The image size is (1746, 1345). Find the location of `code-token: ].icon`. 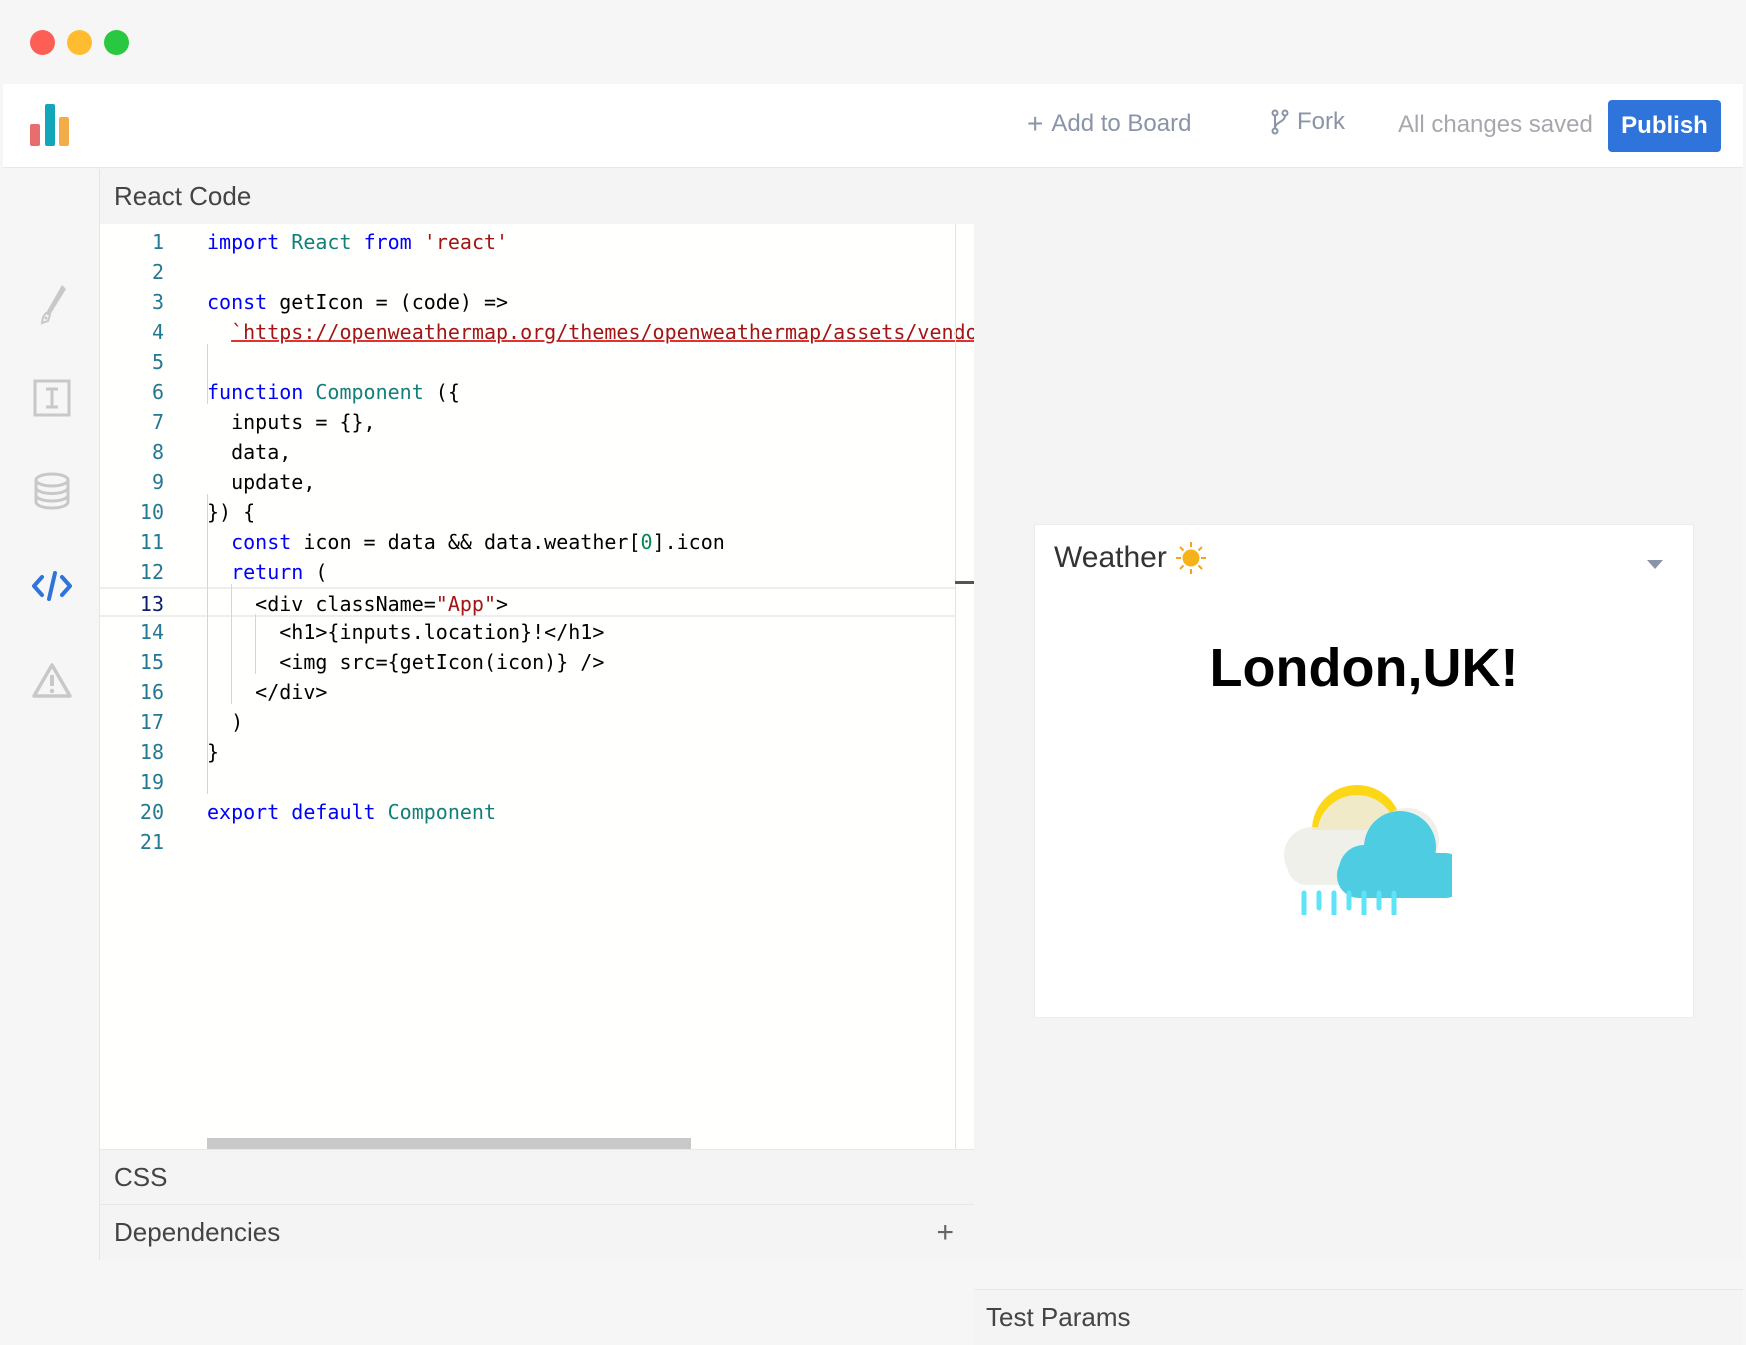

code-token: ].icon is located at coordinates (688, 542).